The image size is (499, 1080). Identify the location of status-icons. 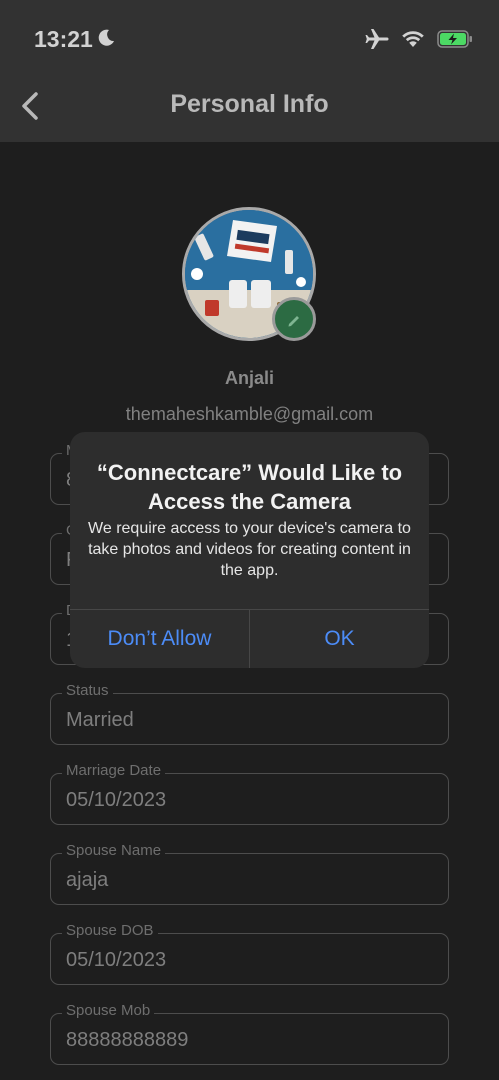
(419, 39).